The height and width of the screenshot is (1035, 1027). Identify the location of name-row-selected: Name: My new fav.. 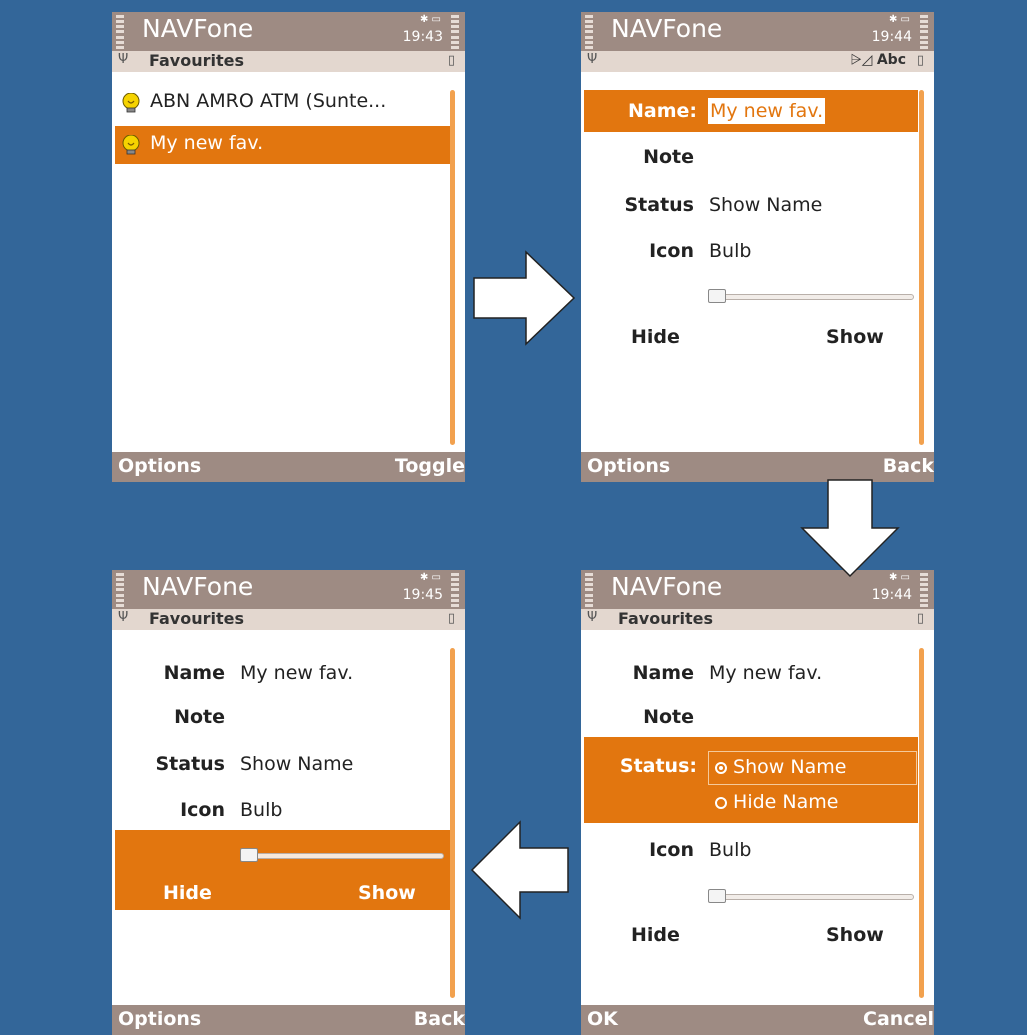
(751, 111).